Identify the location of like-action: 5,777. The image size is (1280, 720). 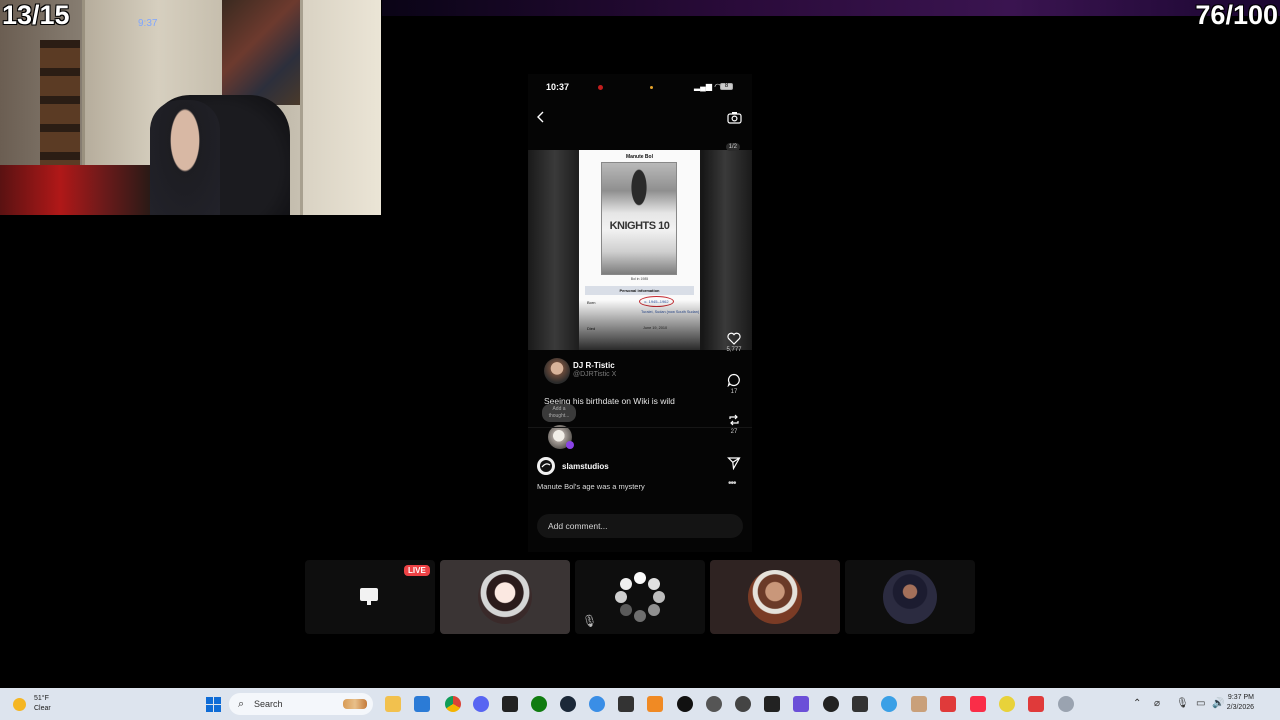
(734, 342).